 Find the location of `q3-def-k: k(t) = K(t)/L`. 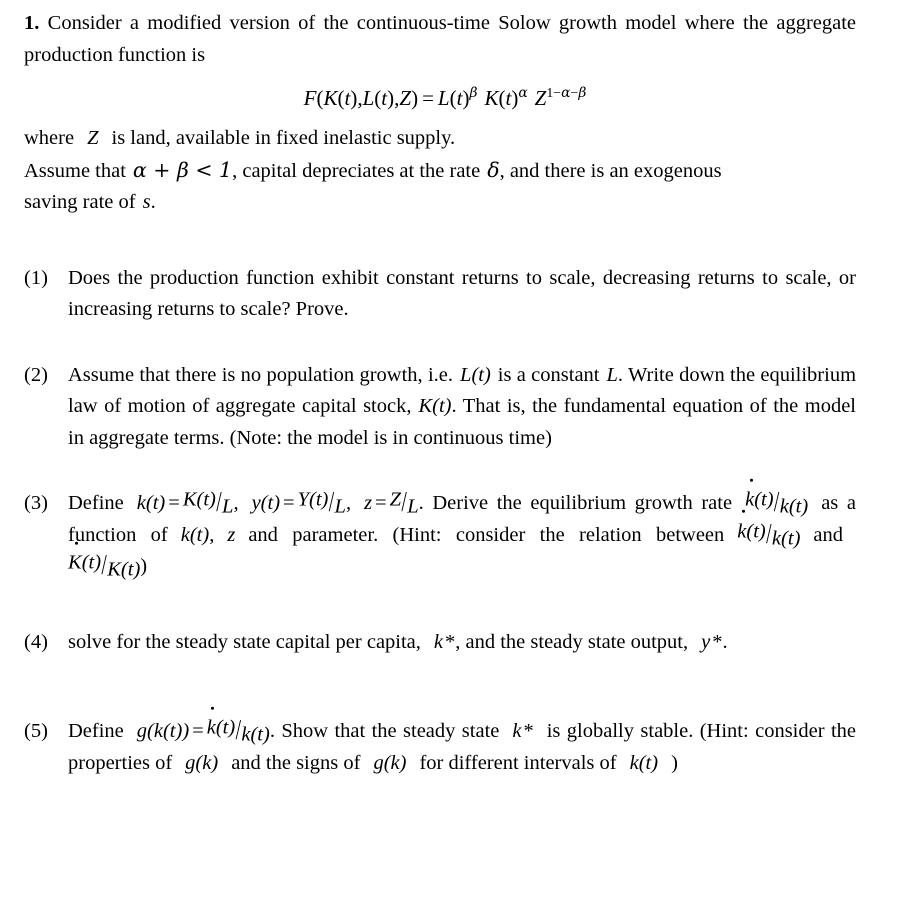

q3-def-k: k(t) = K(t)/L is located at coordinates (185, 503).